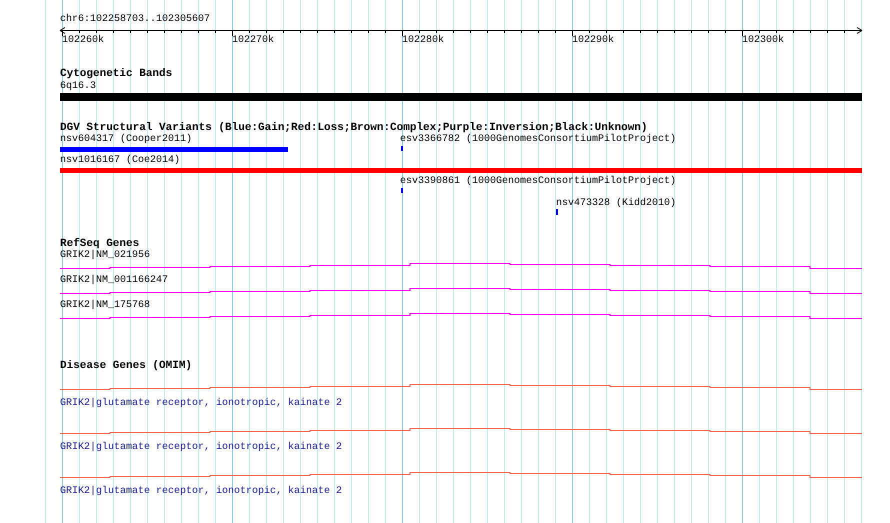 The width and height of the screenshot is (890, 523). I want to click on ruler-tick-label: 102290k, so click(593, 41).